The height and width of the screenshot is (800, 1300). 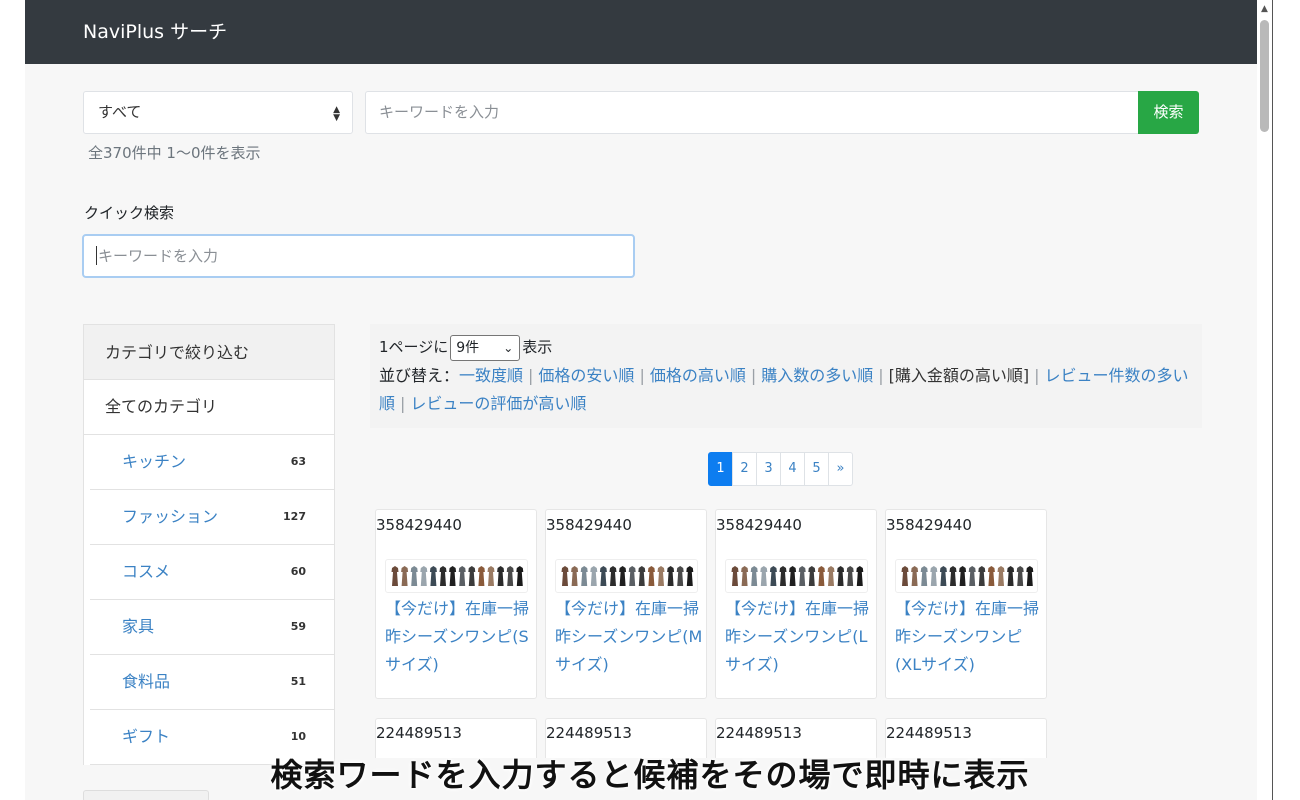 What do you see at coordinates (146, 681) in the screenshot?
I see `sidebar-item-label: 食料品` at bounding box center [146, 681].